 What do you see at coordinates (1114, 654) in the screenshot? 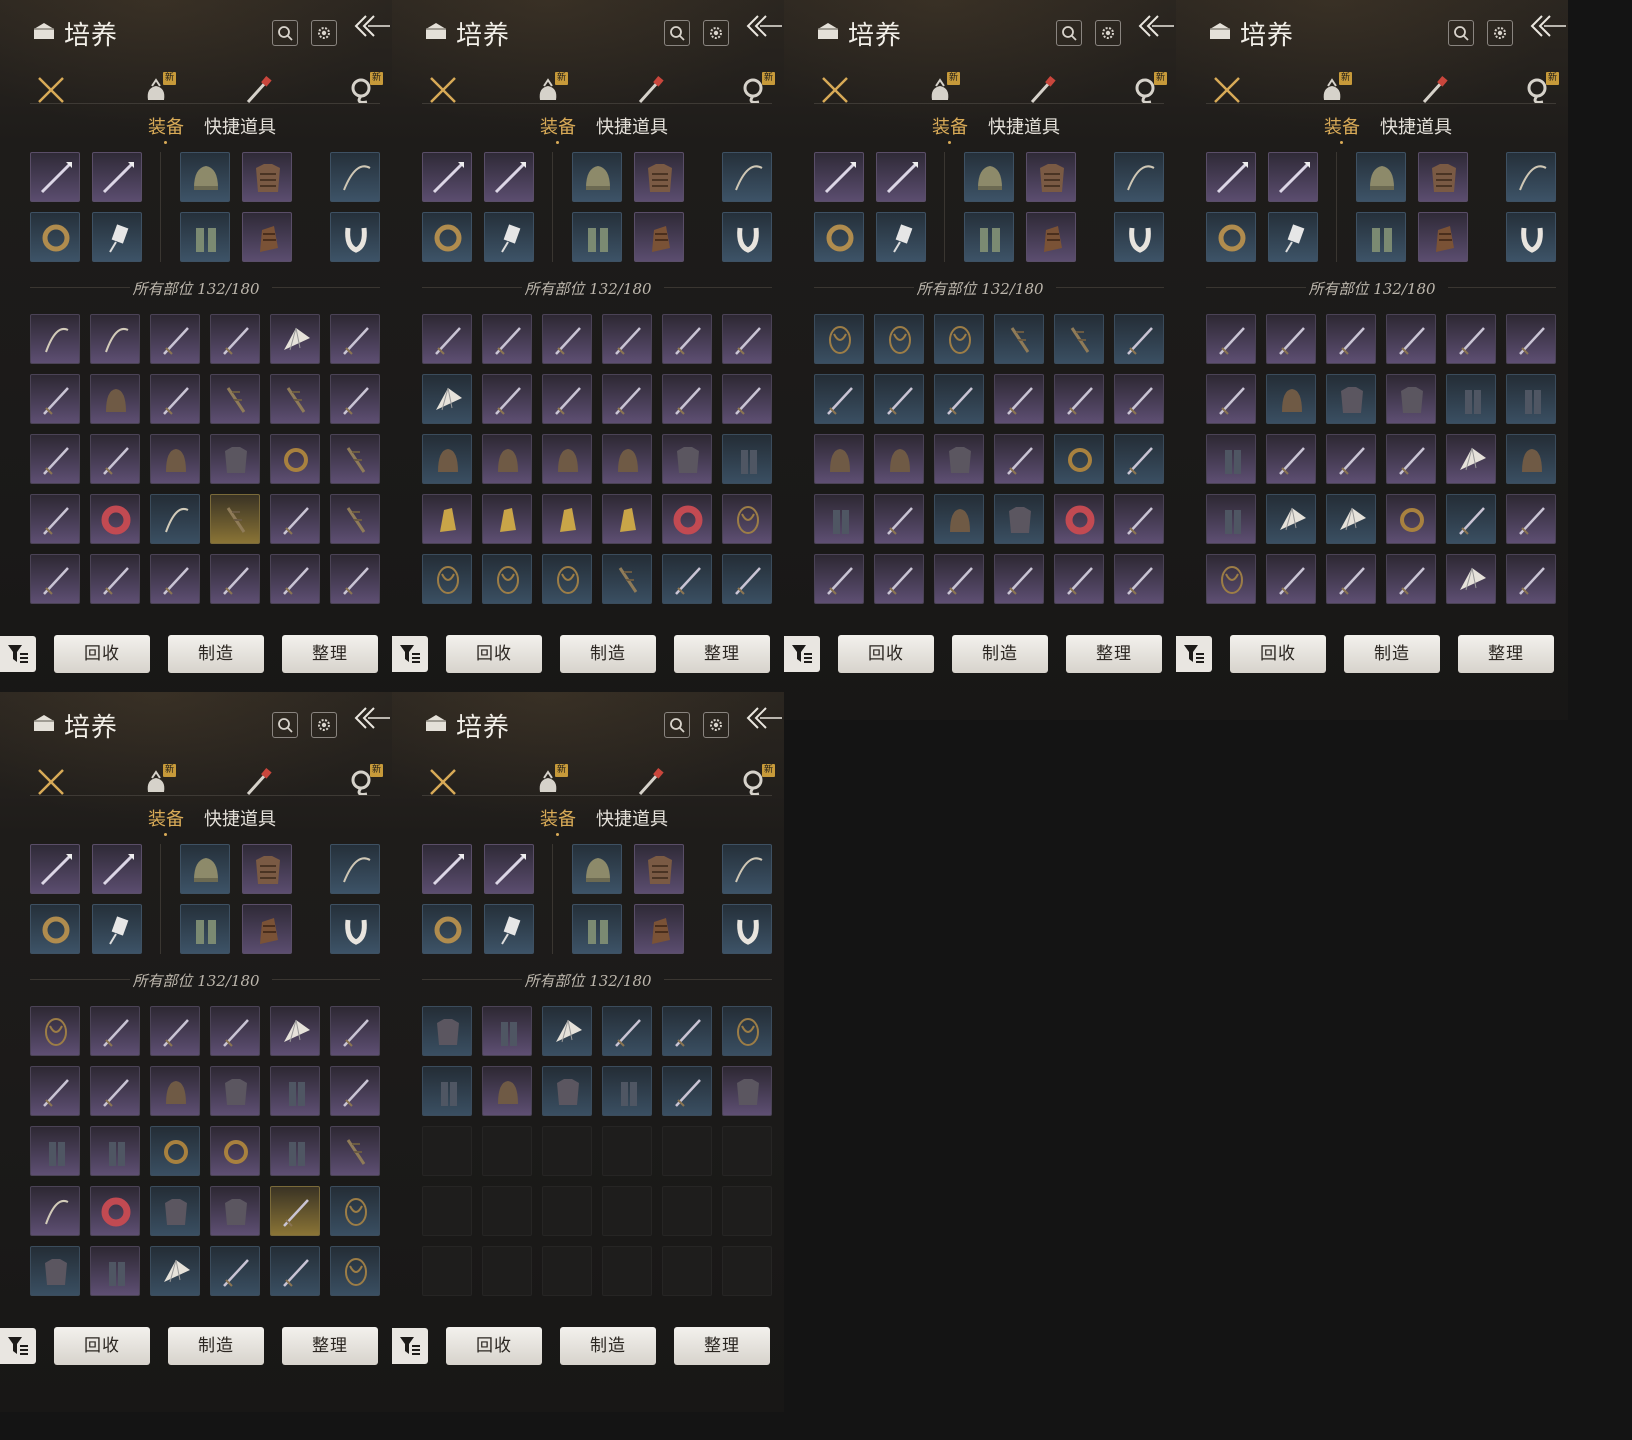
I see `sort-button: 整理` at bounding box center [1114, 654].